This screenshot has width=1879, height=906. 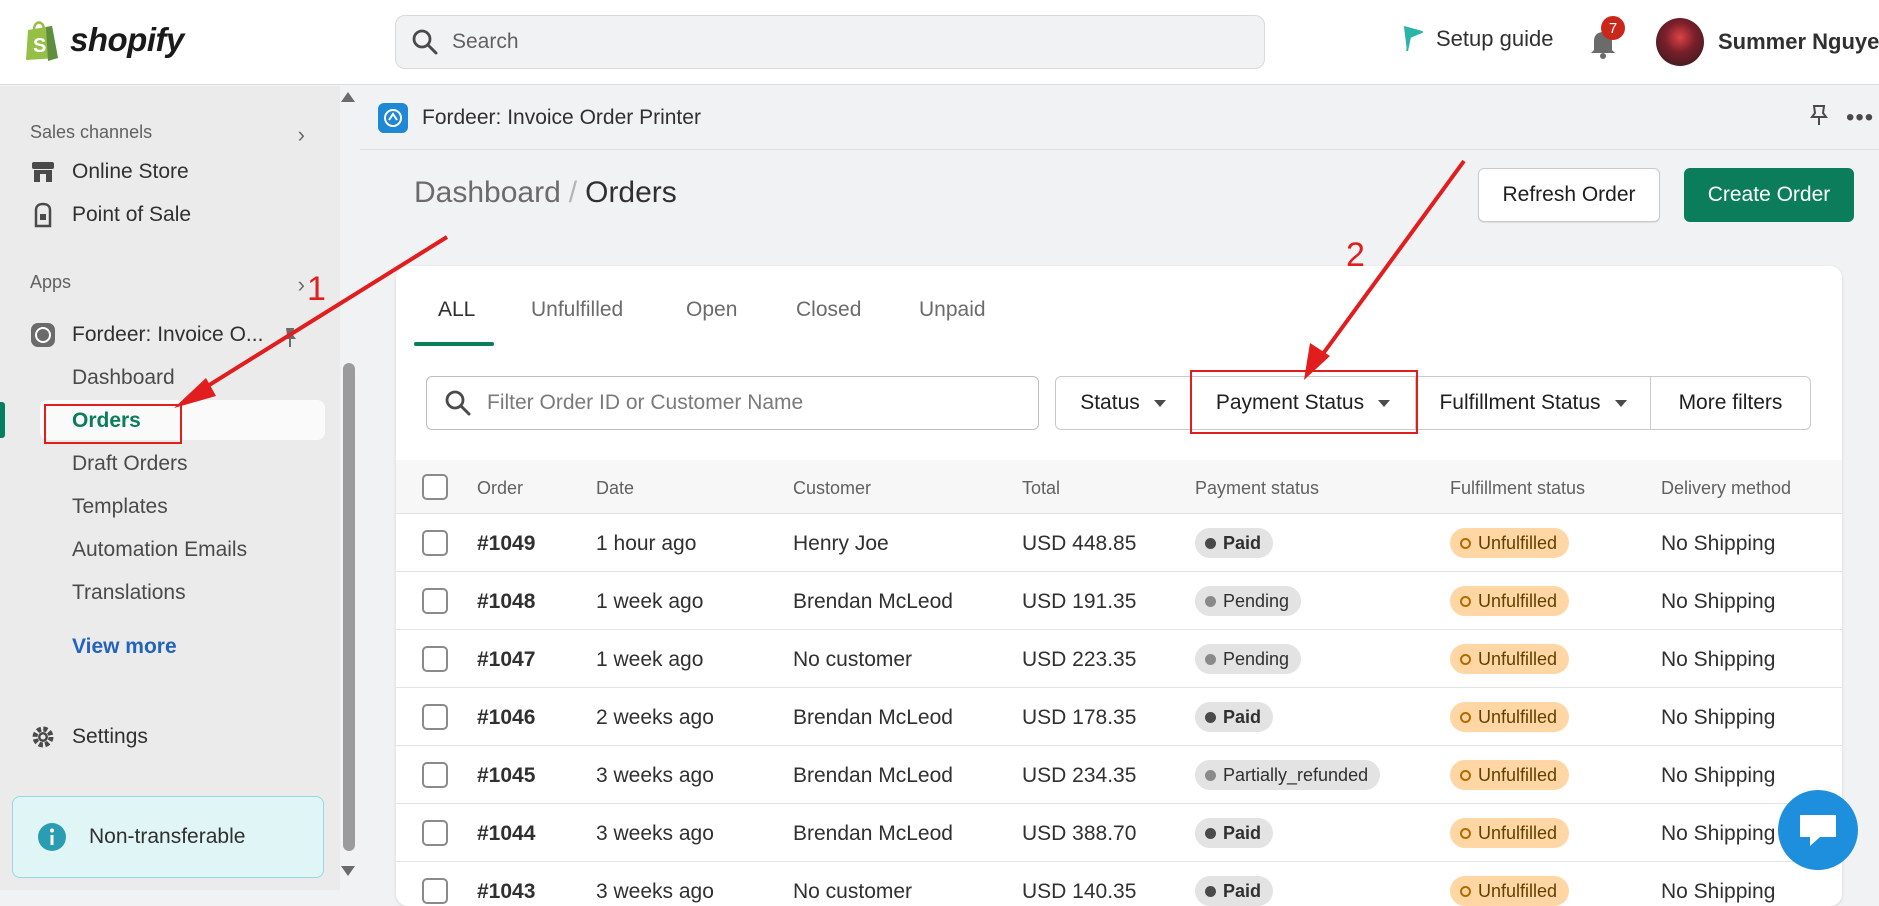 I want to click on annotation-step-2: 2, so click(x=1355, y=255).